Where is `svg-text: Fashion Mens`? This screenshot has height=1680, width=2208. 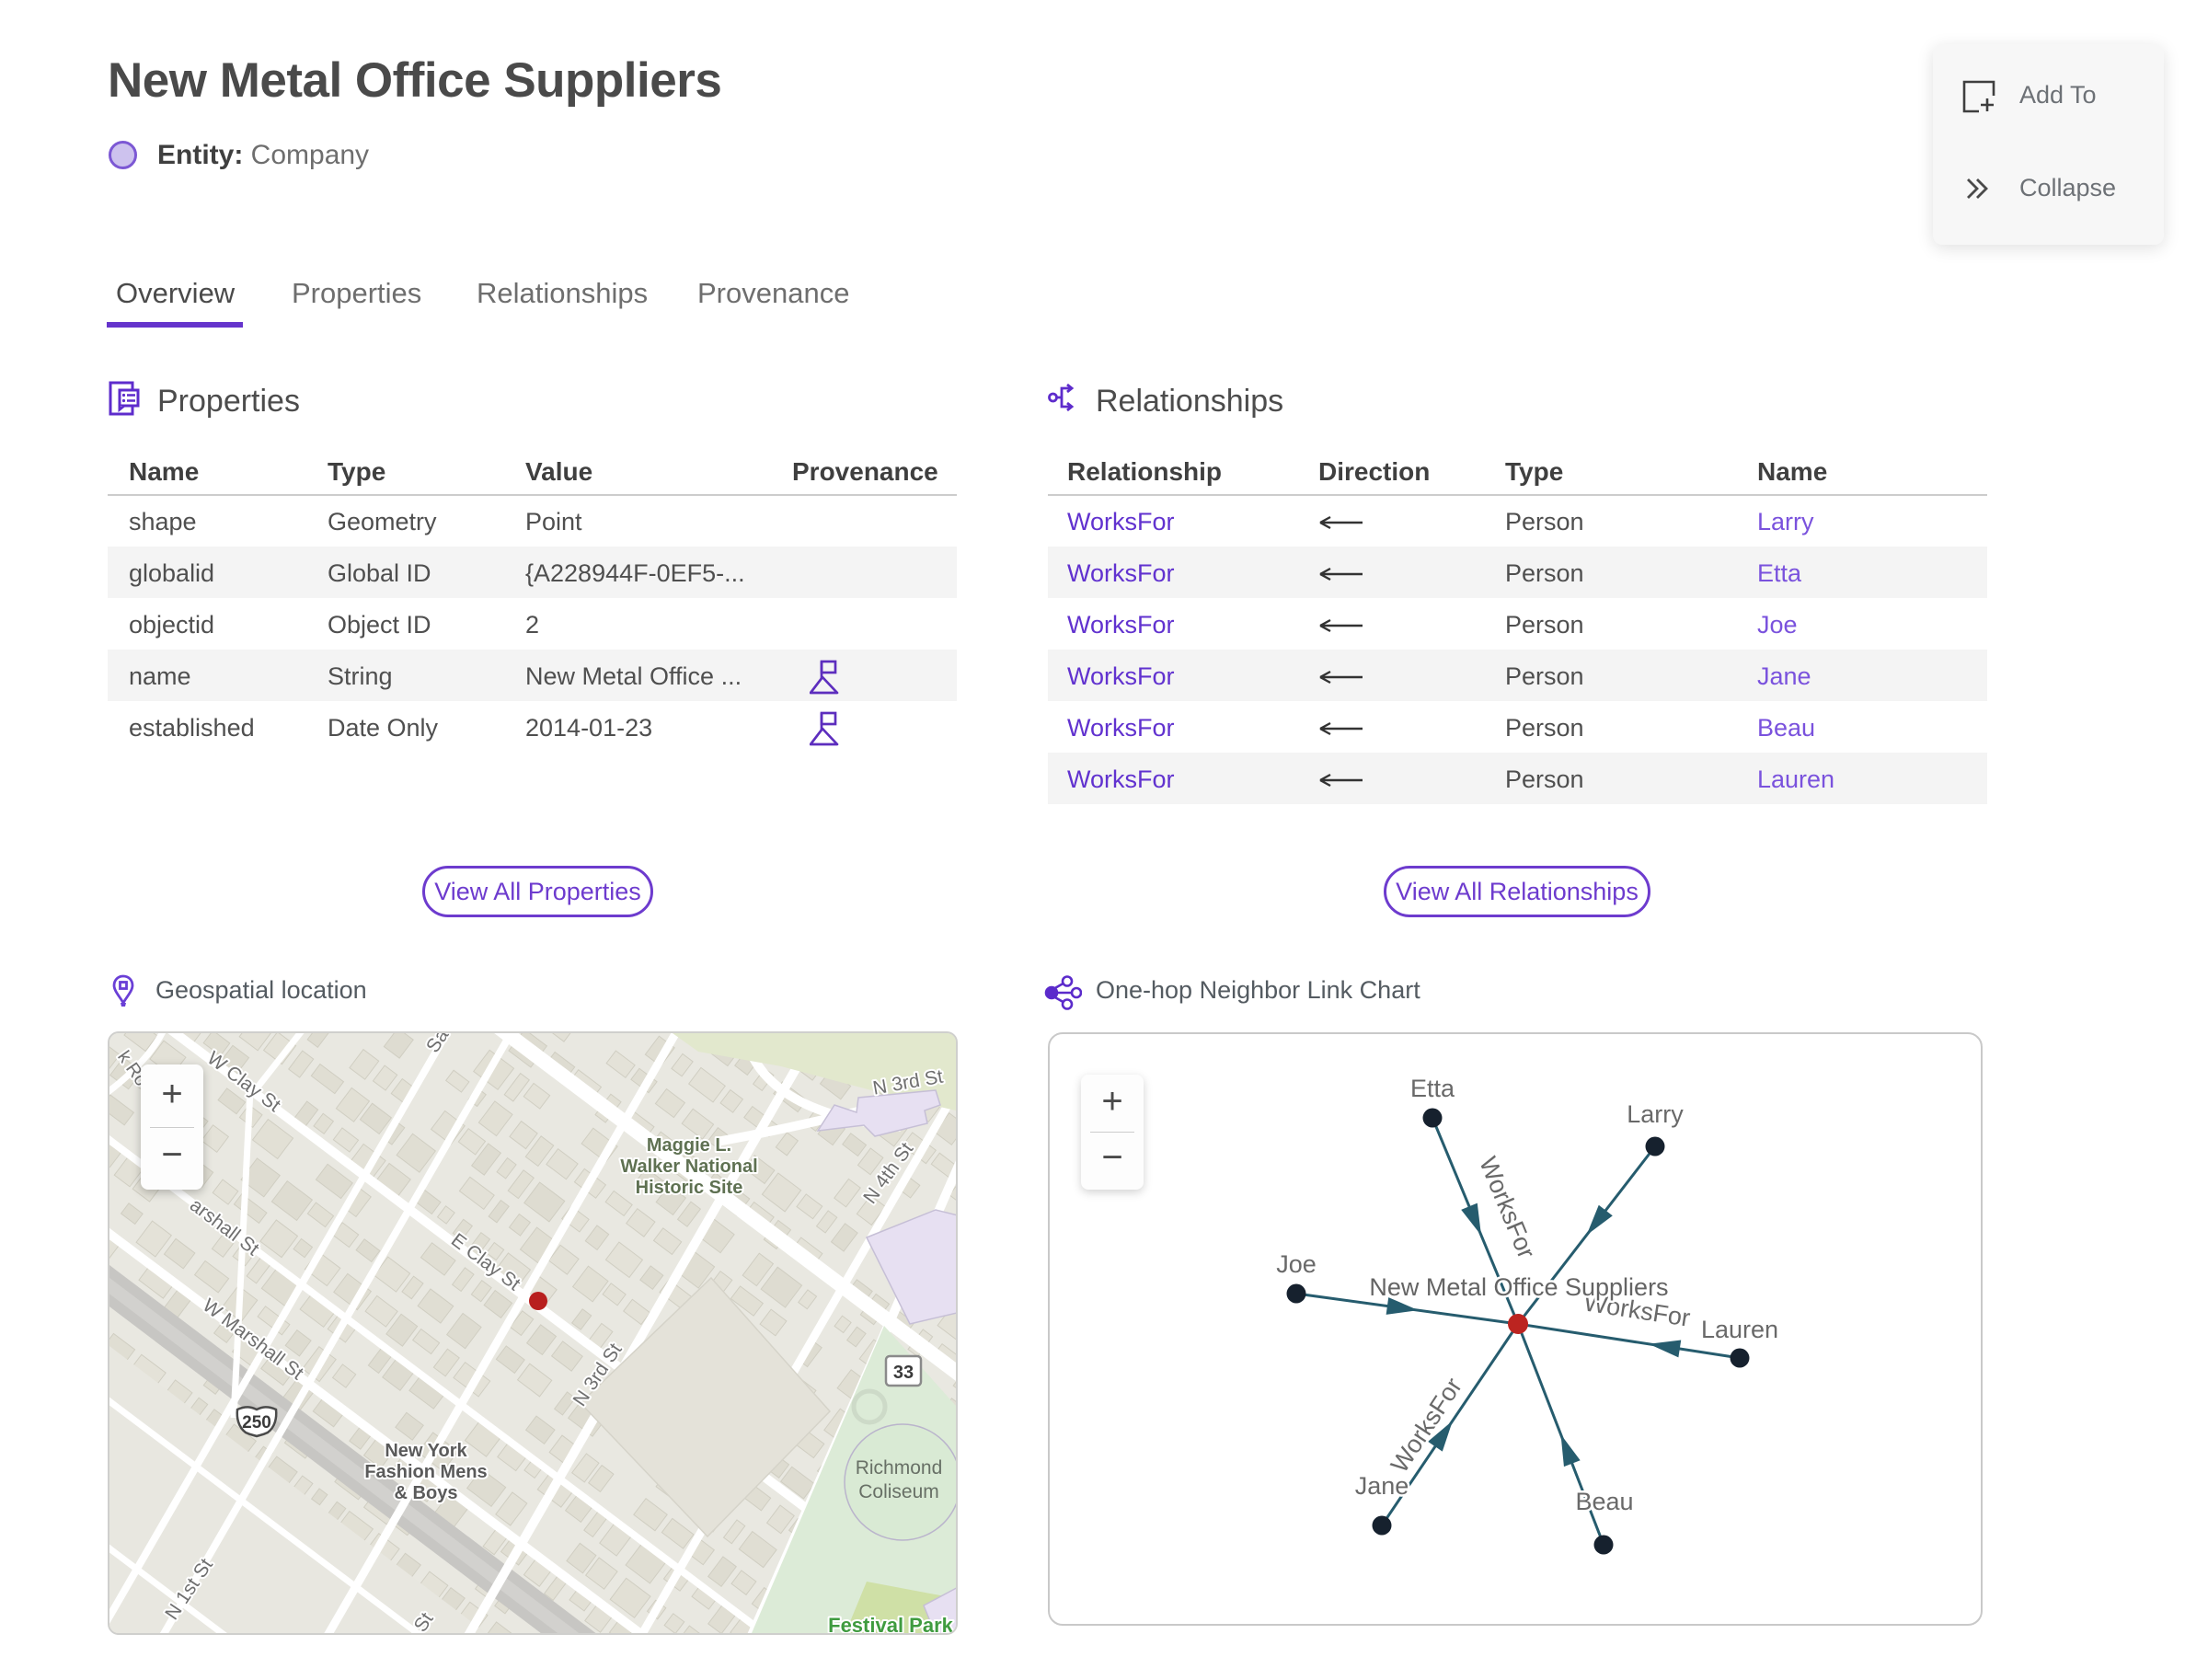
svg-text: Fashion Mens is located at coordinates (425, 1472).